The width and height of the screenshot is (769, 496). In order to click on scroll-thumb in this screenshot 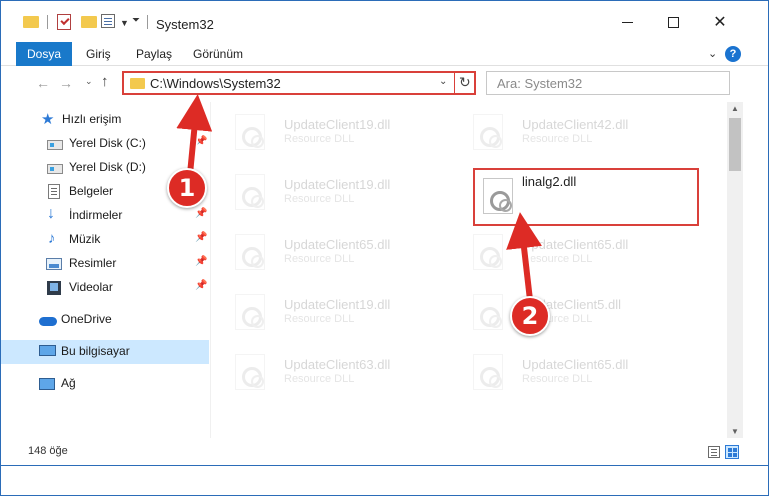, I will do `click(735, 144)`.